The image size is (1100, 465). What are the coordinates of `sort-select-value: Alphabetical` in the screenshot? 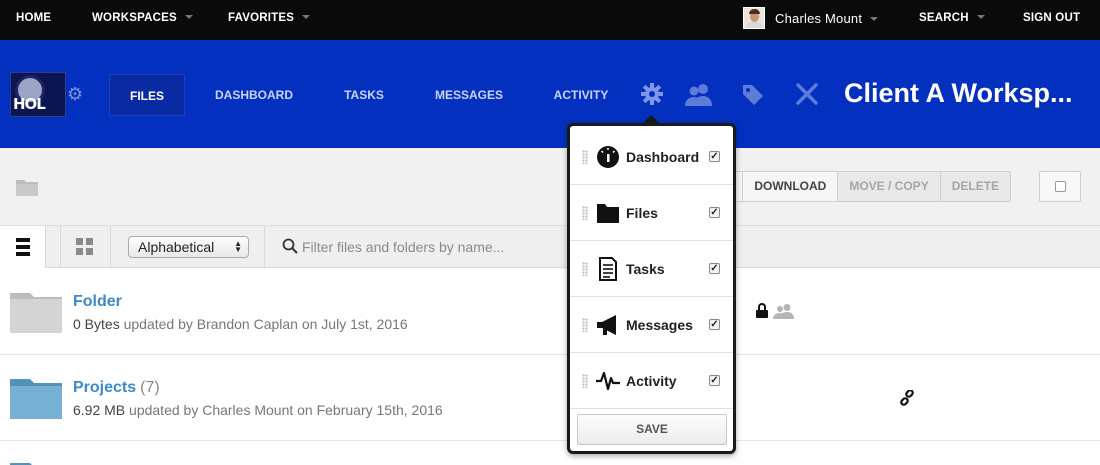 It's located at (176, 247).